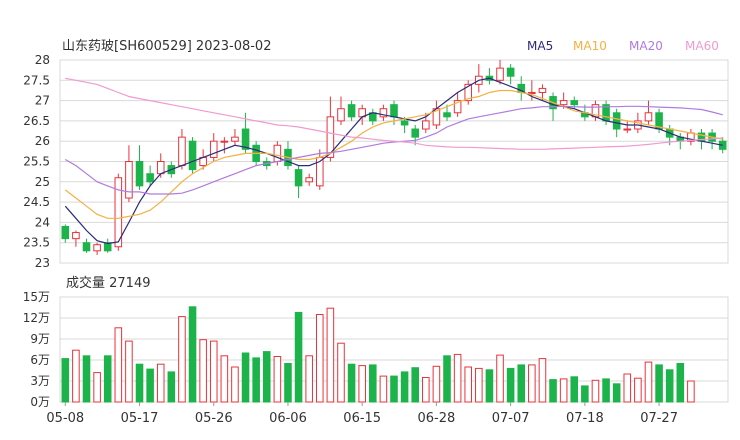 Image resolution: width=740 pixels, height=440 pixels. I want to click on date-tick-label: 06-28, so click(437, 418).